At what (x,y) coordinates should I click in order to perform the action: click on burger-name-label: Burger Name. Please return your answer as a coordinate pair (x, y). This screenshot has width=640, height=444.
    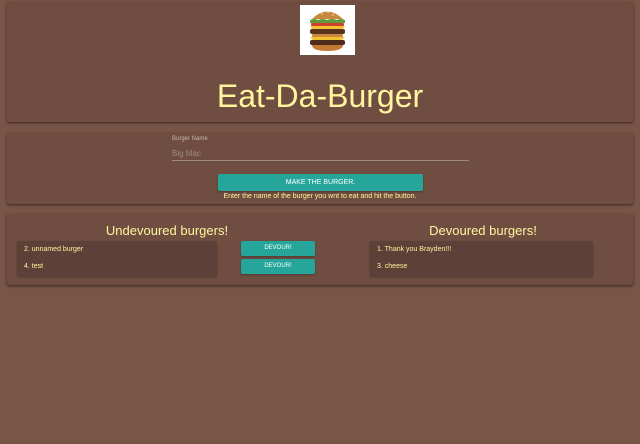
    Looking at the image, I should click on (190, 139).